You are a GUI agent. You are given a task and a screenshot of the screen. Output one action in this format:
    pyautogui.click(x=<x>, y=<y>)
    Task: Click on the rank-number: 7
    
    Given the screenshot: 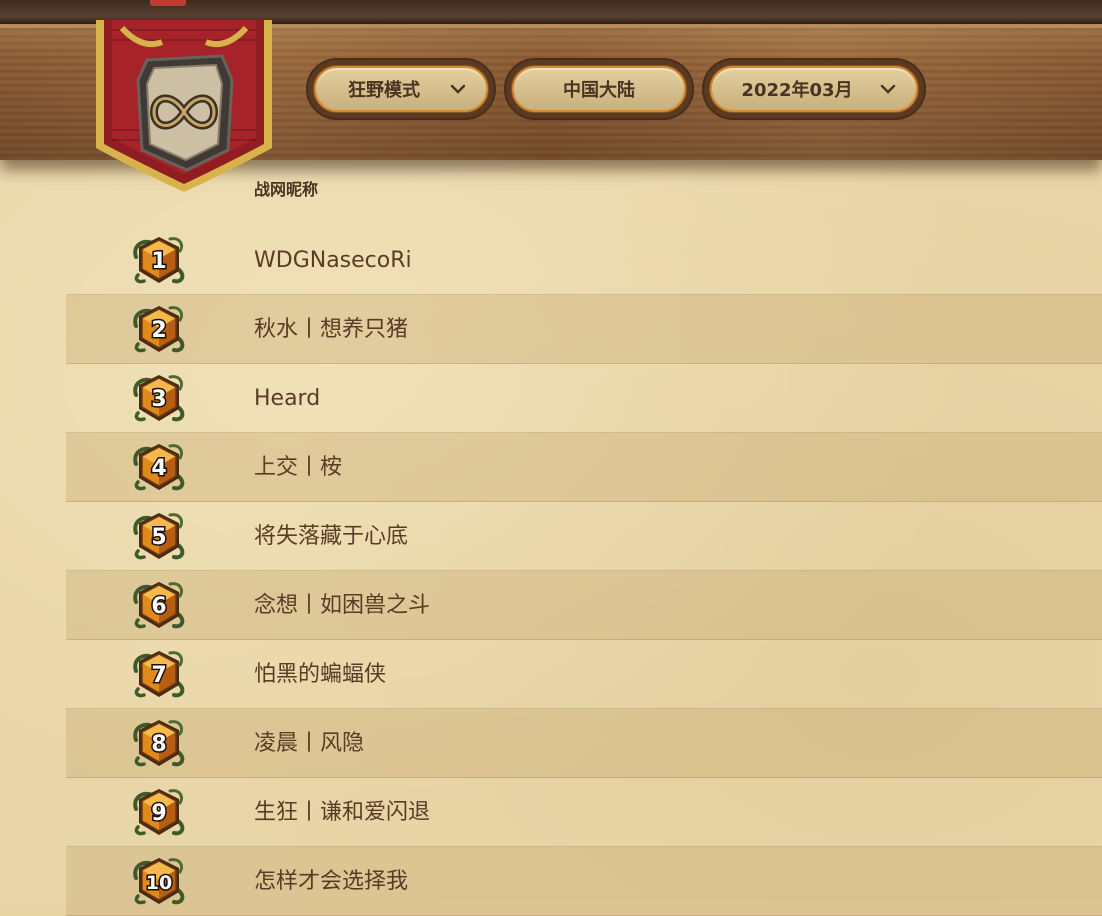 What is the action you would take?
    pyautogui.click(x=158, y=675)
    